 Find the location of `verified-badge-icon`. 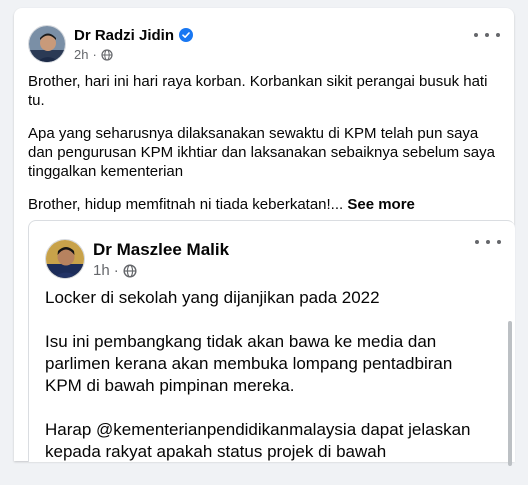

verified-badge-icon is located at coordinates (186, 35).